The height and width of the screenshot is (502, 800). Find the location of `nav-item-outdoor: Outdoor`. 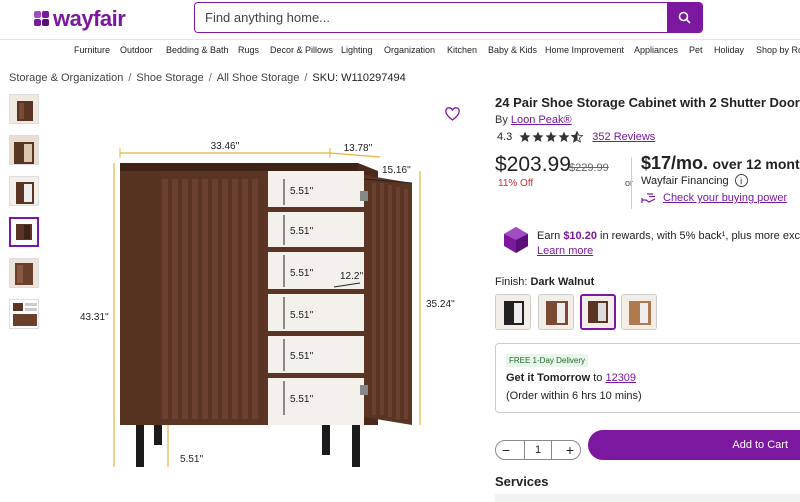

nav-item-outdoor: Outdoor is located at coordinates (136, 50).